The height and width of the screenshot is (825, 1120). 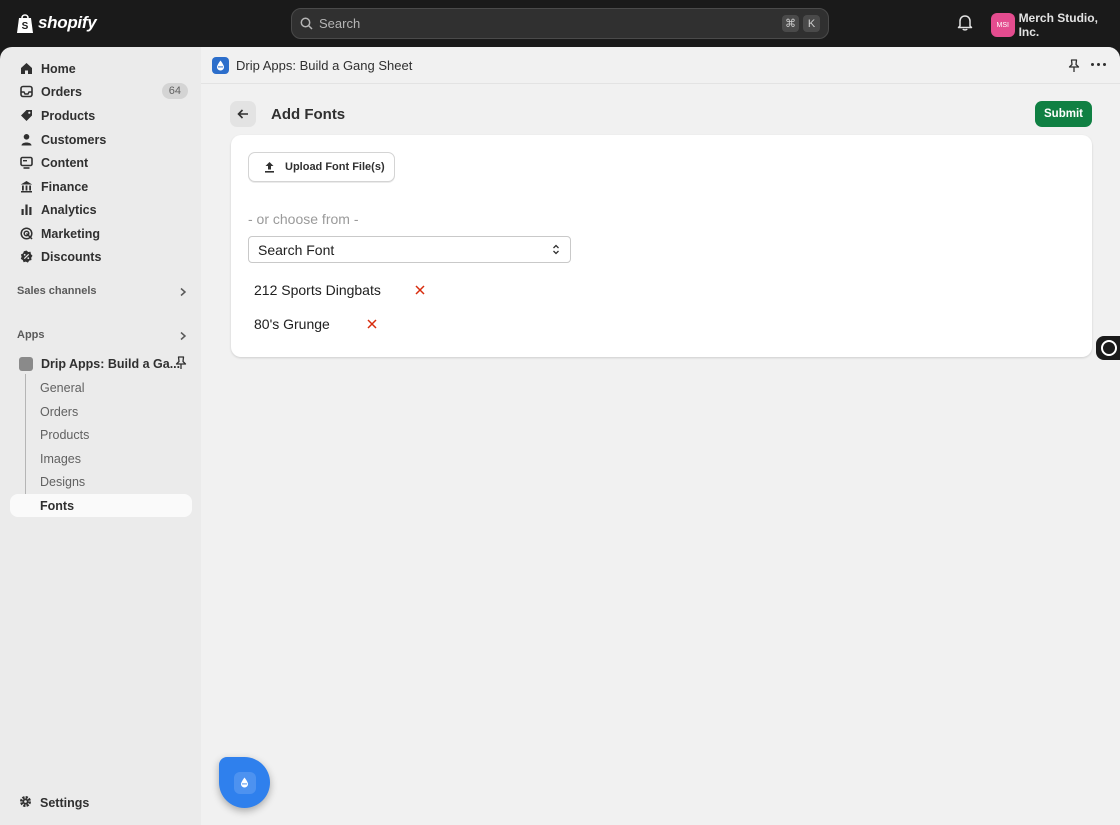 What do you see at coordinates (335, 167) in the screenshot?
I see `upload-font-label: Upload Font File(s)` at bounding box center [335, 167].